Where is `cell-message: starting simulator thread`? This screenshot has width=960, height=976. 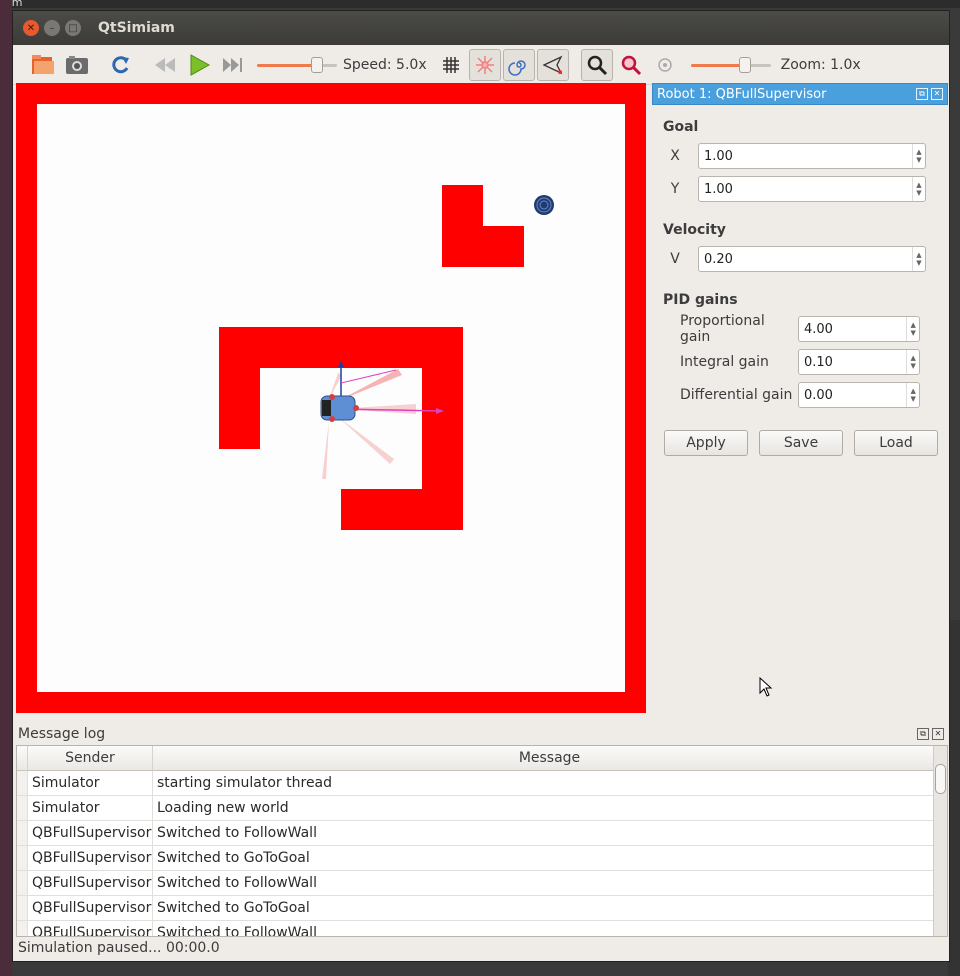 cell-message: starting simulator thread is located at coordinates (550, 783).